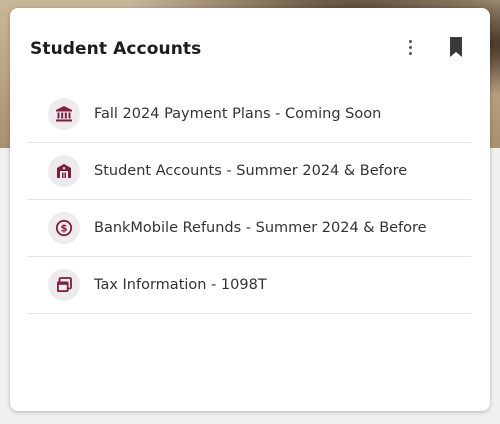 The height and width of the screenshot is (424, 500). I want to click on building-icon, so click(64, 171).